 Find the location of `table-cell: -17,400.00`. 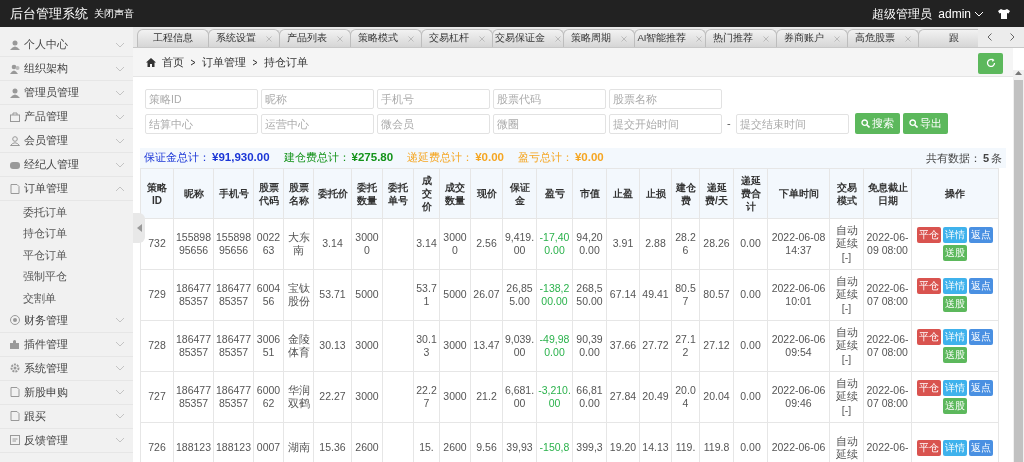

table-cell: -17,400.00 is located at coordinates (554, 243).